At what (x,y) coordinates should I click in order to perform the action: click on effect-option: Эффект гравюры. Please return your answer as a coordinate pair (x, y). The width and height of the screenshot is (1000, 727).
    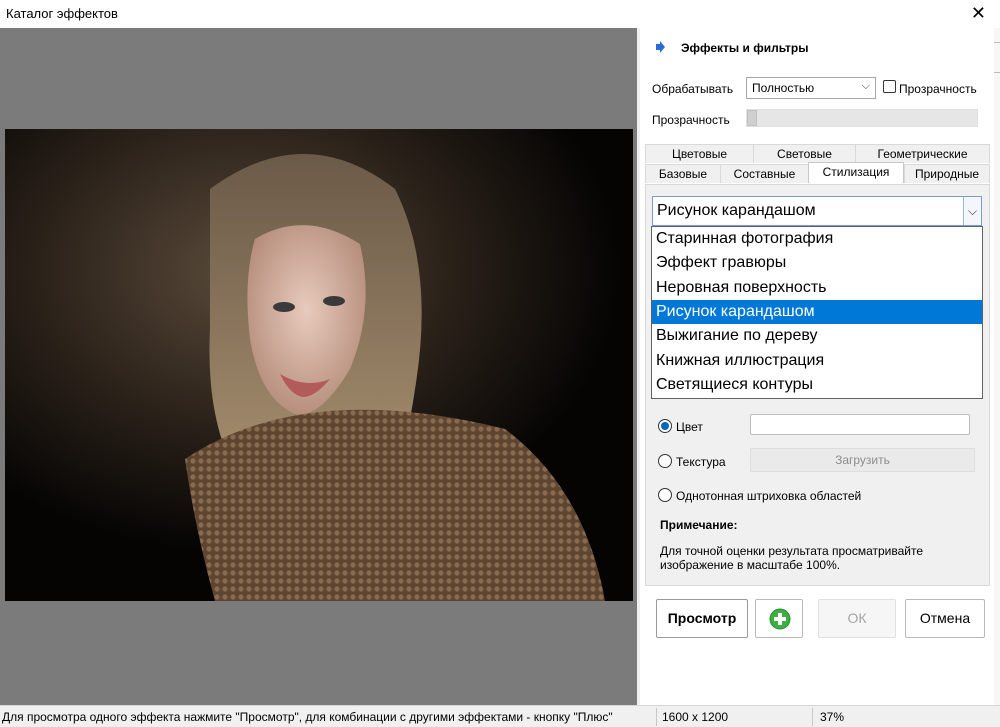
    Looking at the image, I should click on (817, 263).